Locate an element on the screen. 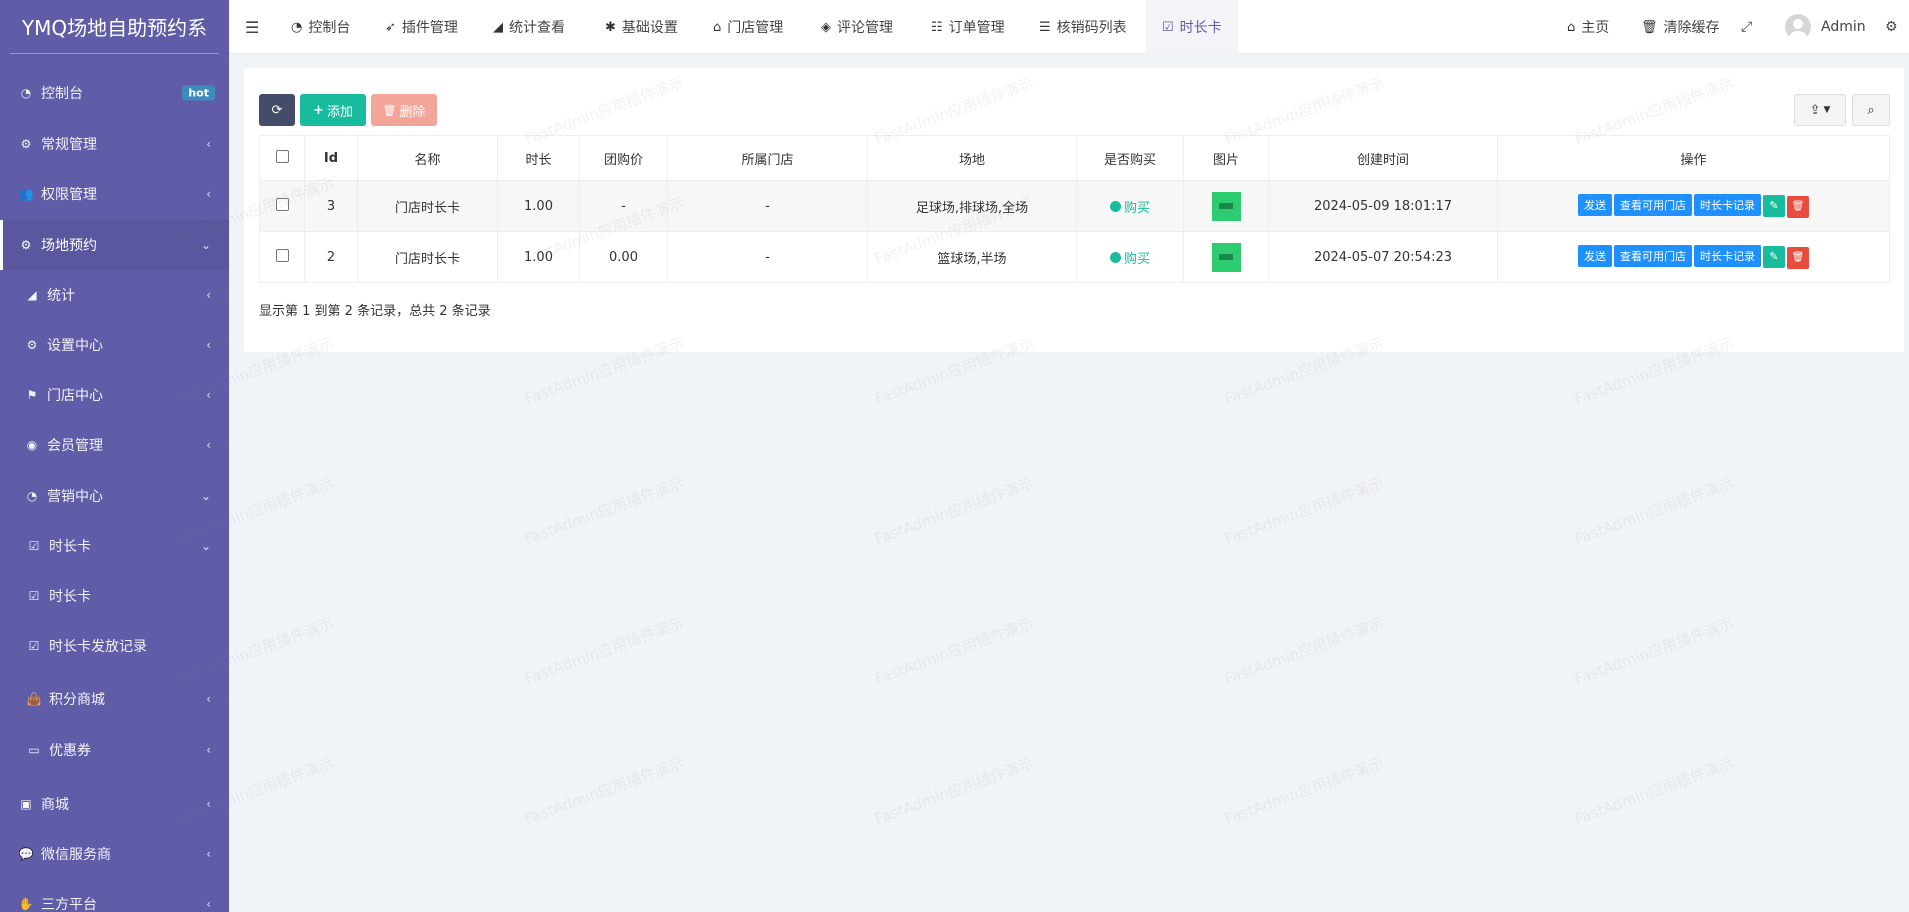 The image size is (1909, 912). tab-duration-card: ☑ 时长卡 is located at coordinates (1192, 27).